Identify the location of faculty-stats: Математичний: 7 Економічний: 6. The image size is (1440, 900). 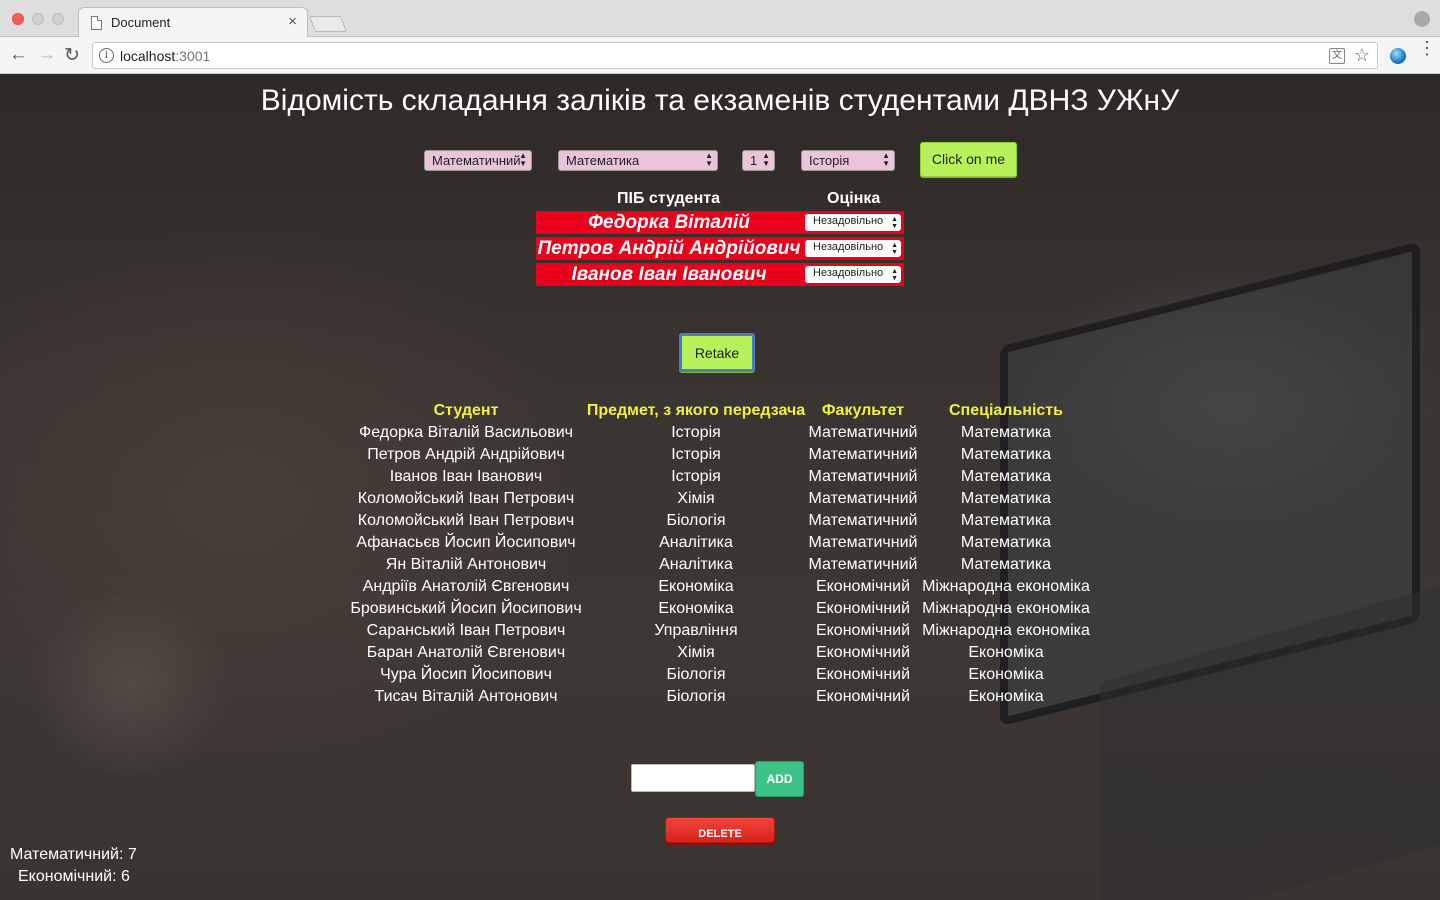
(73, 866).